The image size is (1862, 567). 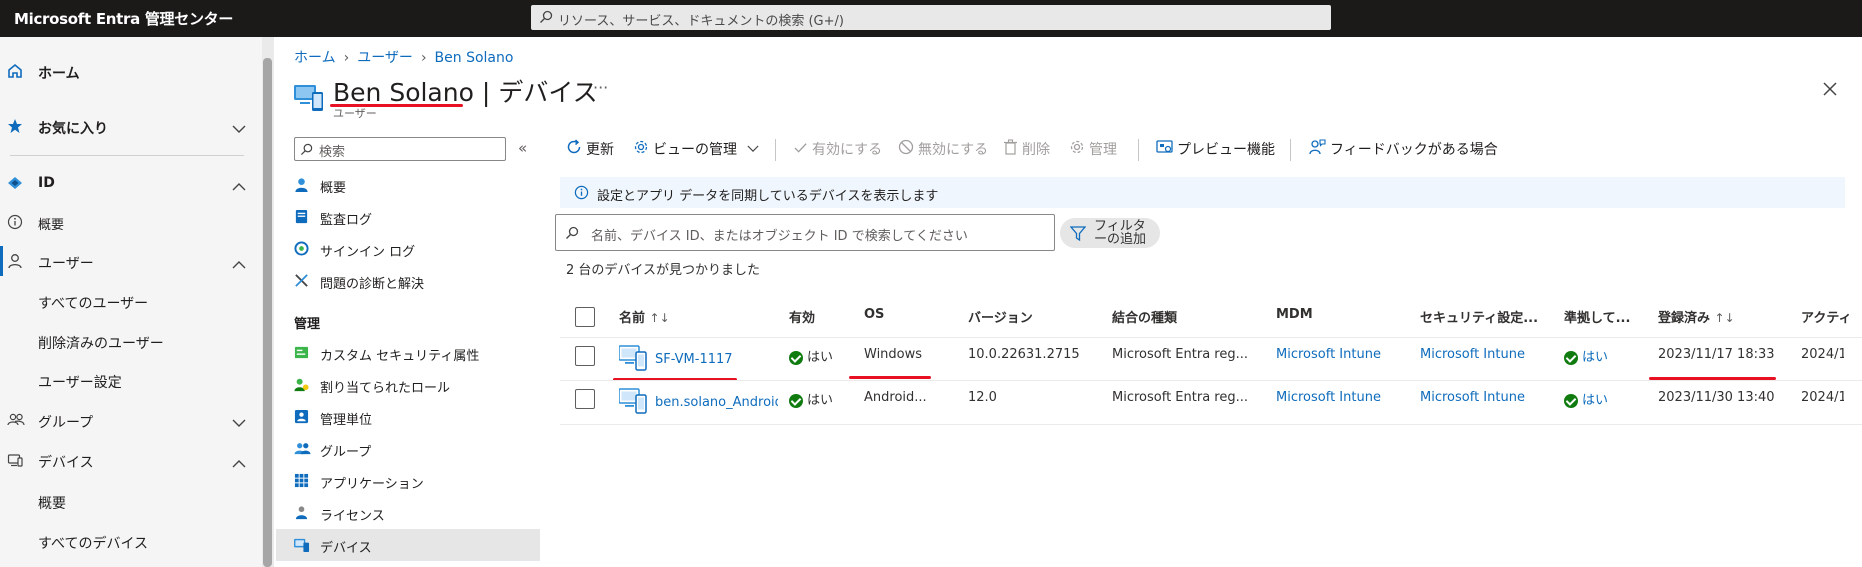 I want to click on menu-assigned-roles: 割り当てられたロール, so click(x=408, y=385).